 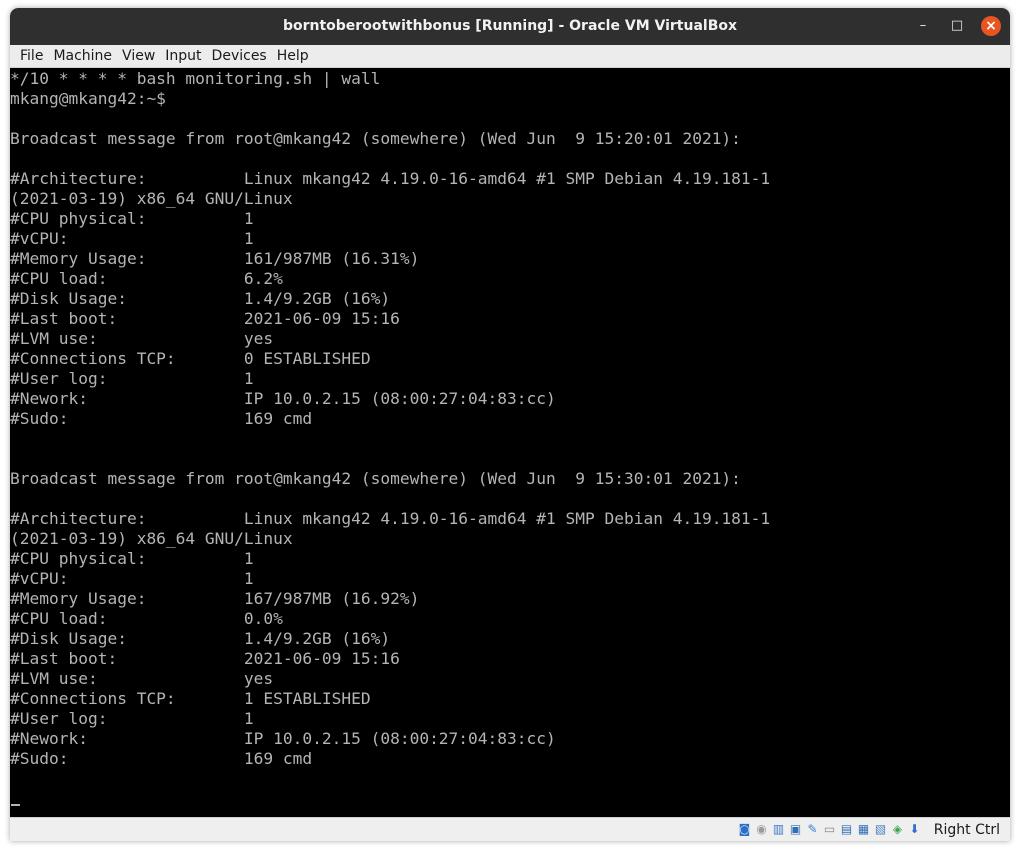 I want to click on network-icon: ▣, so click(x=795, y=829).